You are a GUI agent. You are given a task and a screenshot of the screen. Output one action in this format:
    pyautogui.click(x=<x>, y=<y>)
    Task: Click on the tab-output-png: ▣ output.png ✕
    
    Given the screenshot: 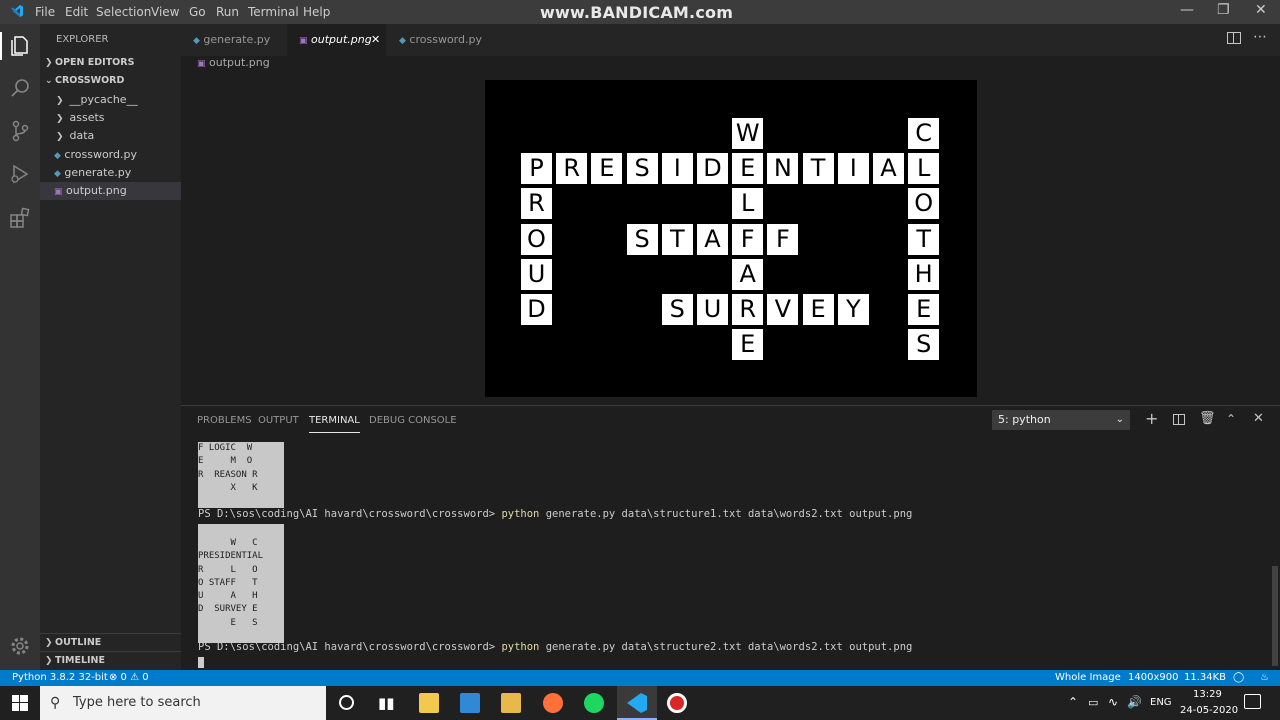 What is the action you would take?
    pyautogui.click(x=336, y=40)
    